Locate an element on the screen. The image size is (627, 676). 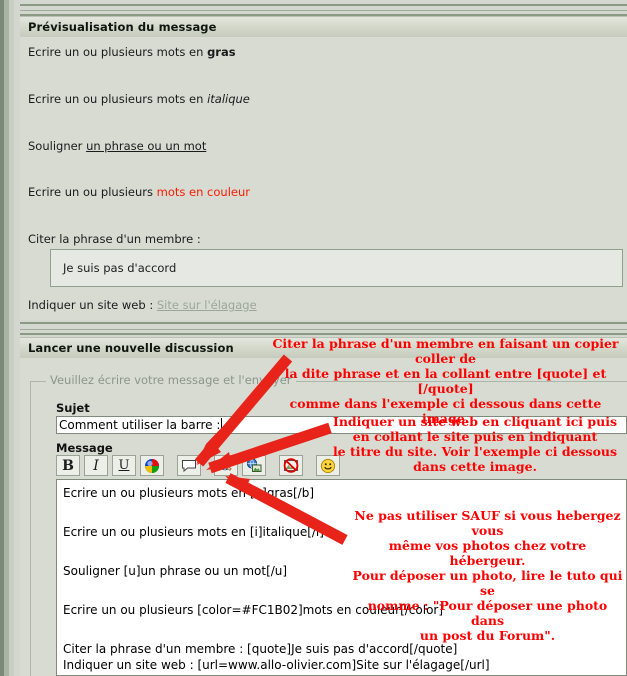
preview-line-color: Ecrire un ou plusieurs mots en couleur is located at coordinates (139, 192).